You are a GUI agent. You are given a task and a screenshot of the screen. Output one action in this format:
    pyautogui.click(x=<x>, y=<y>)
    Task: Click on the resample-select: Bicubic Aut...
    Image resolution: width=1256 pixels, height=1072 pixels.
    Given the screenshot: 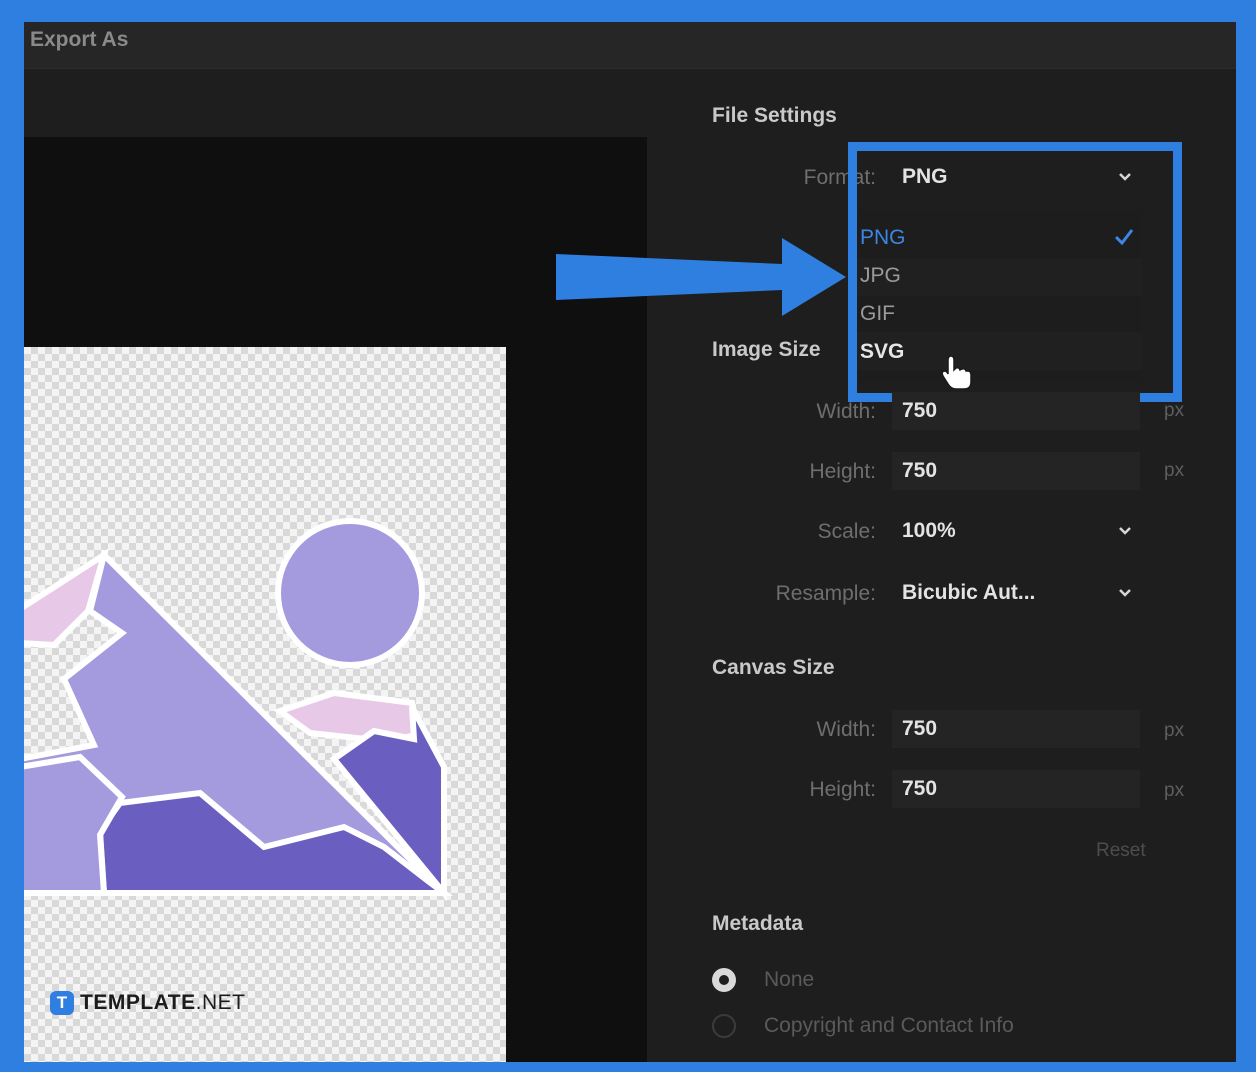 What is the action you would take?
    pyautogui.click(x=1017, y=593)
    